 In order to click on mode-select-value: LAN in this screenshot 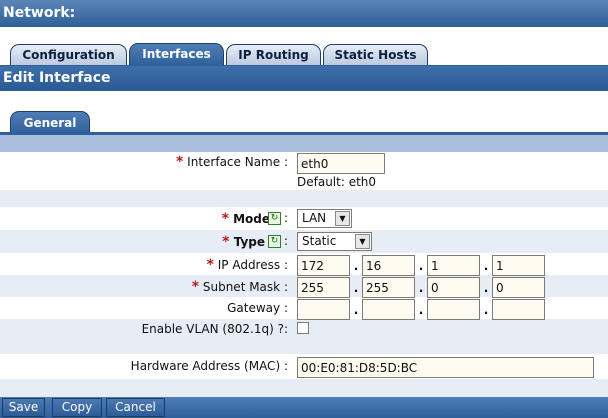, I will do `click(314, 218)`.